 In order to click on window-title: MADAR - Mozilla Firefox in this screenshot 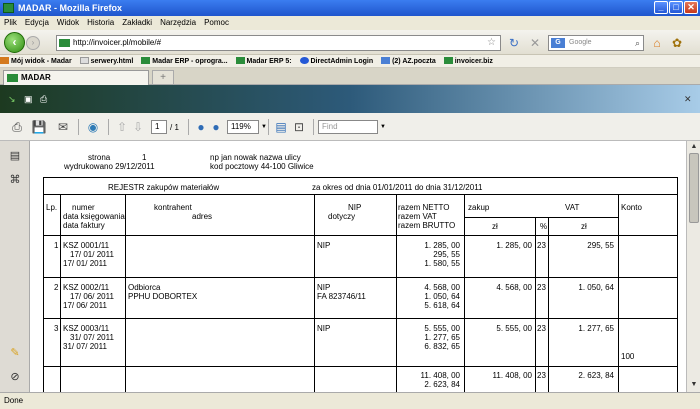, I will do `click(70, 8)`.